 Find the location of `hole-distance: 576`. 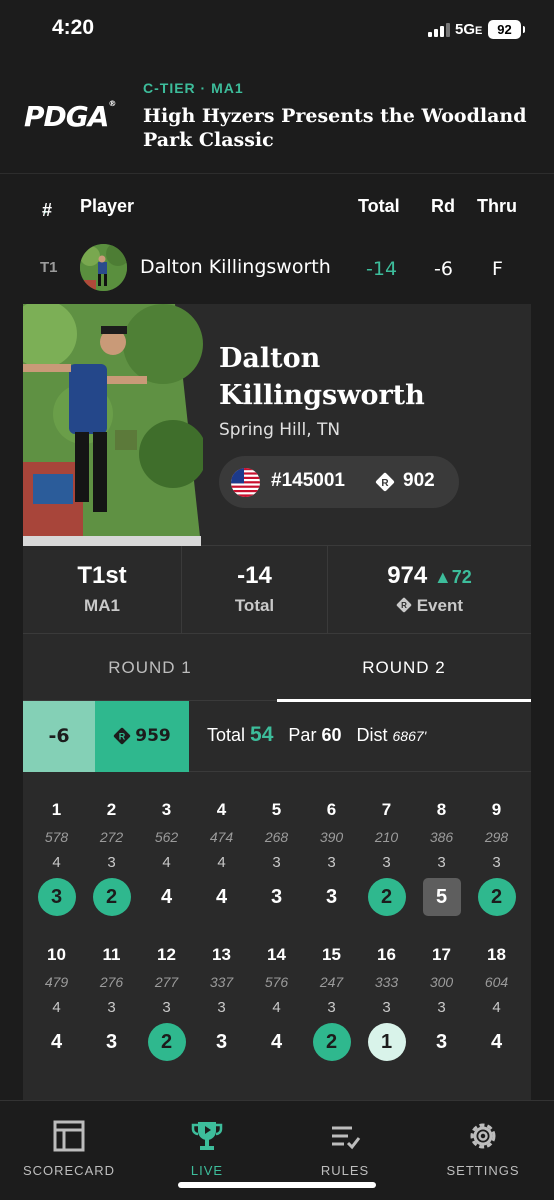

hole-distance: 576 is located at coordinates (276, 982).